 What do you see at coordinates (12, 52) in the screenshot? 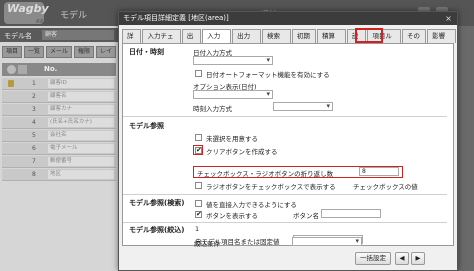
I see `left-tab-items: 項目` at bounding box center [12, 52].